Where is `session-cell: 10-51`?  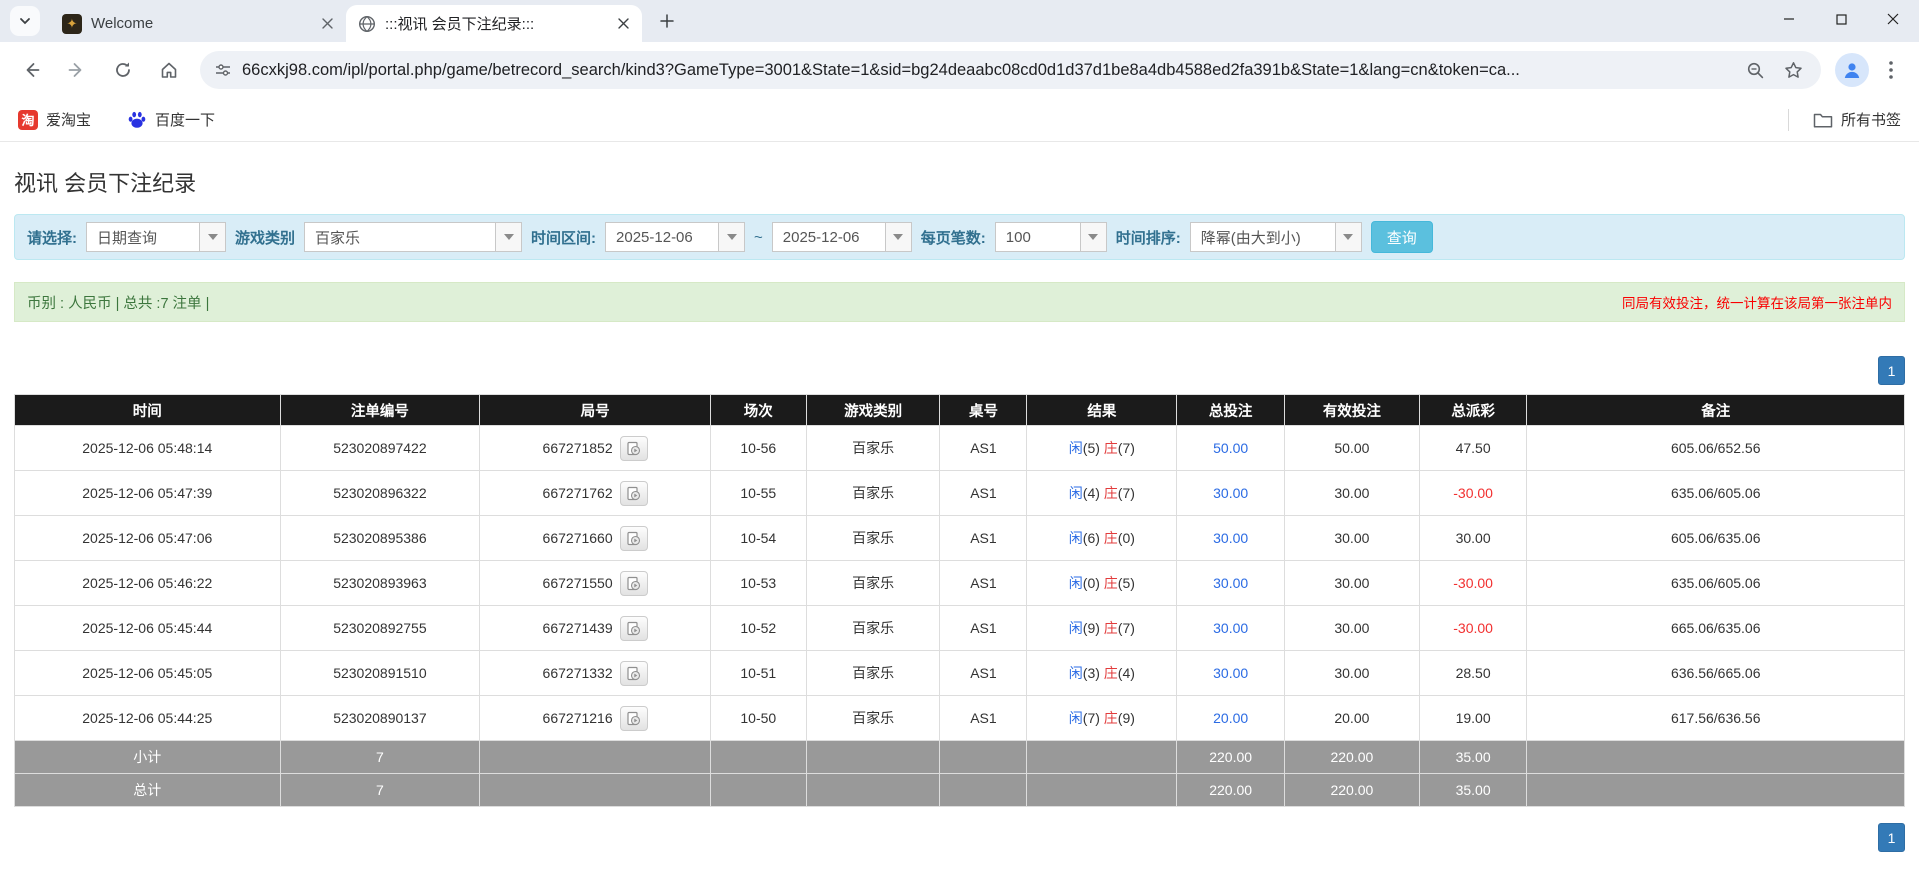 session-cell: 10-51 is located at coordinates (758, 673).